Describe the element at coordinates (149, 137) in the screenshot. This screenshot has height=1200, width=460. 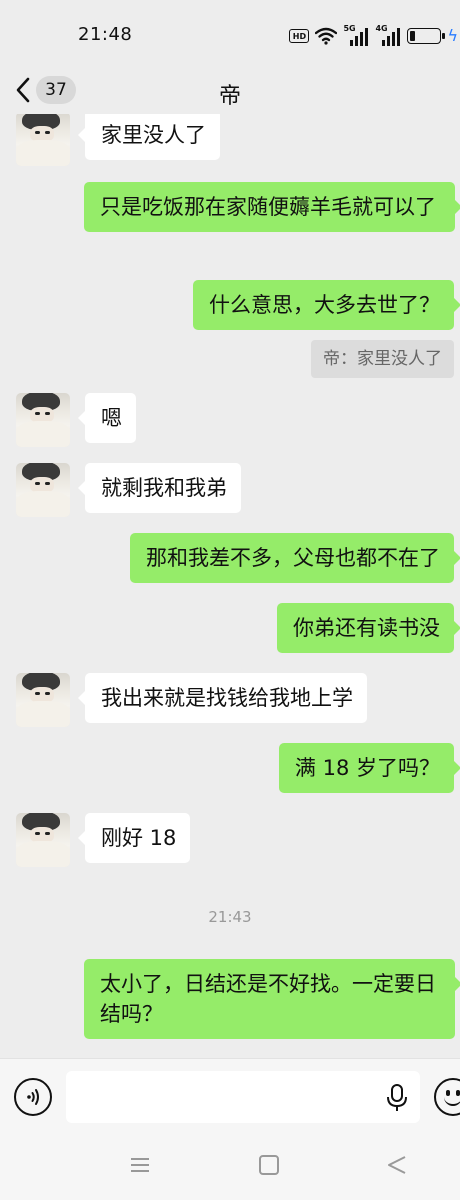
I see `message-bubble: 家里没人了` at that location.